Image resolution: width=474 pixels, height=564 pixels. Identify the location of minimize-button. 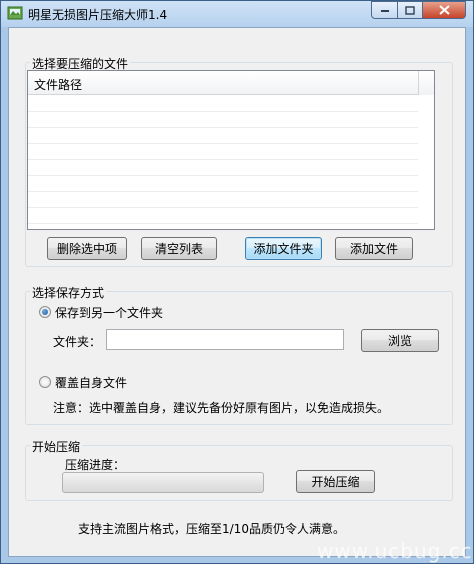
(384, 10).